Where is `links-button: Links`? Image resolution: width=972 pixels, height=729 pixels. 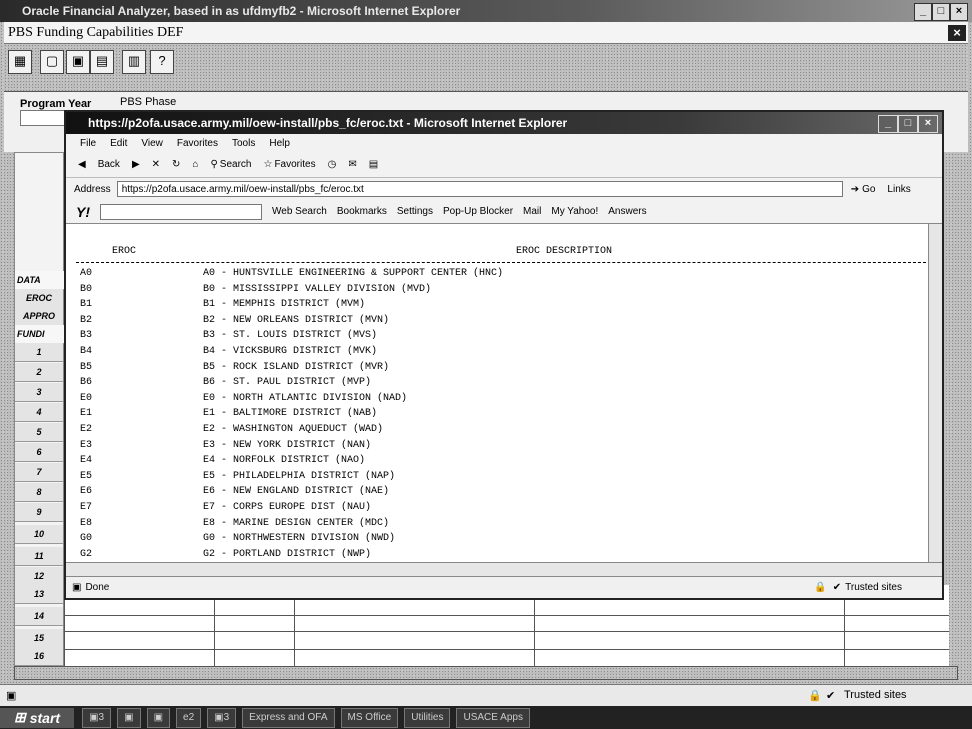
links-button: Links is located at coordinates (898, 189).